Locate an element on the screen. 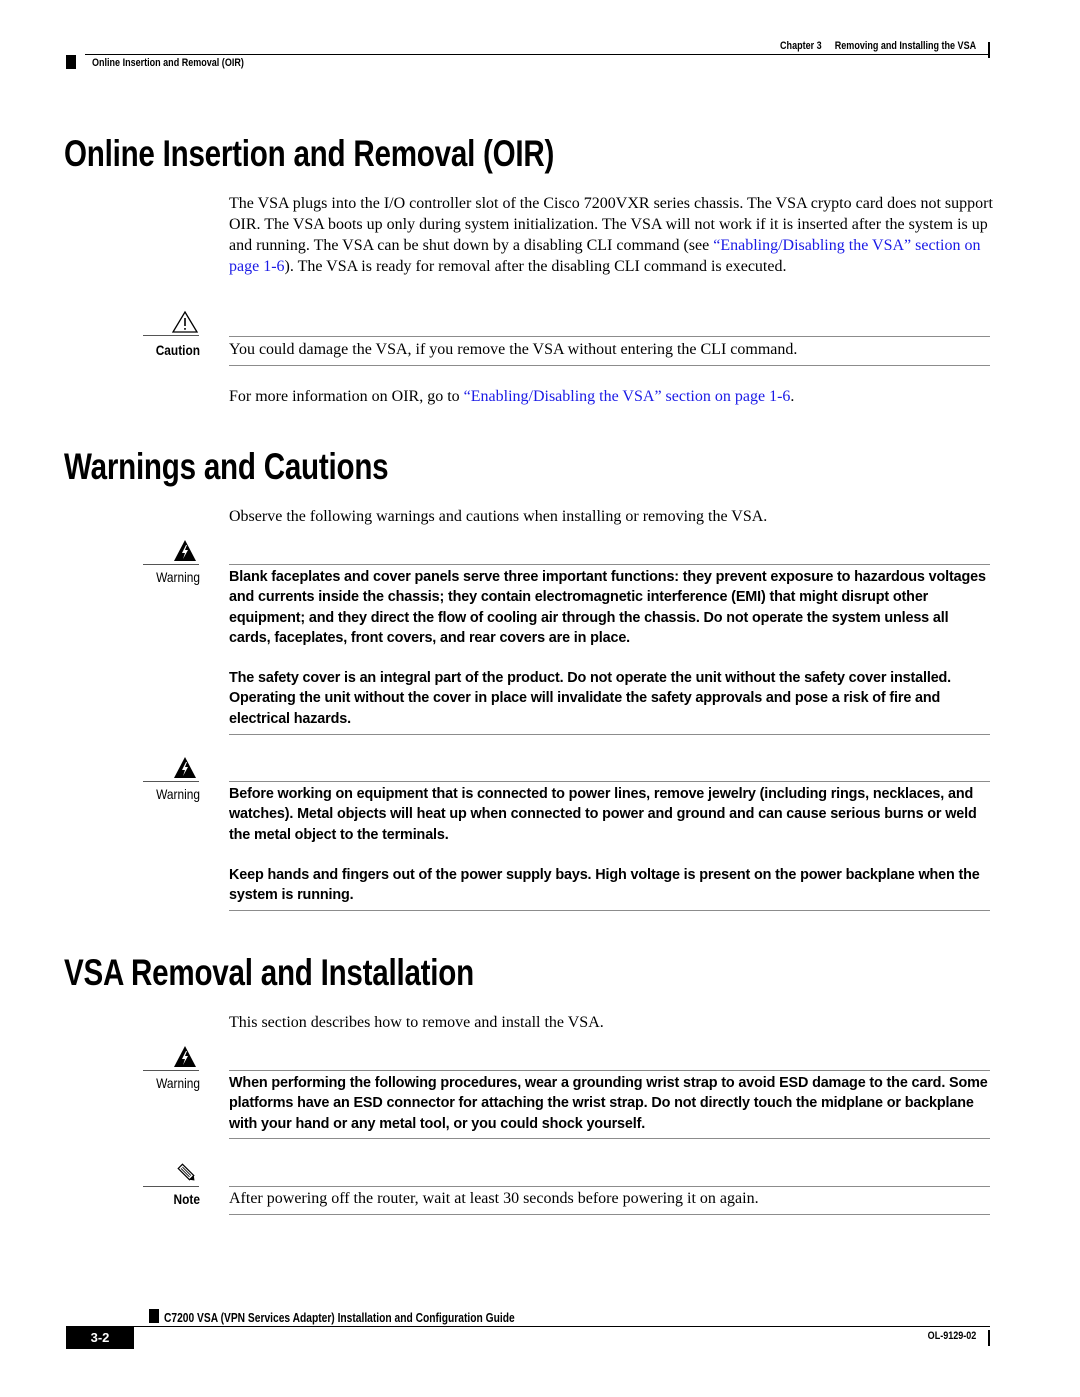 The height and width of the screenshot is (1397, 1080). footer-rule is located at coordinates (528, 1326).